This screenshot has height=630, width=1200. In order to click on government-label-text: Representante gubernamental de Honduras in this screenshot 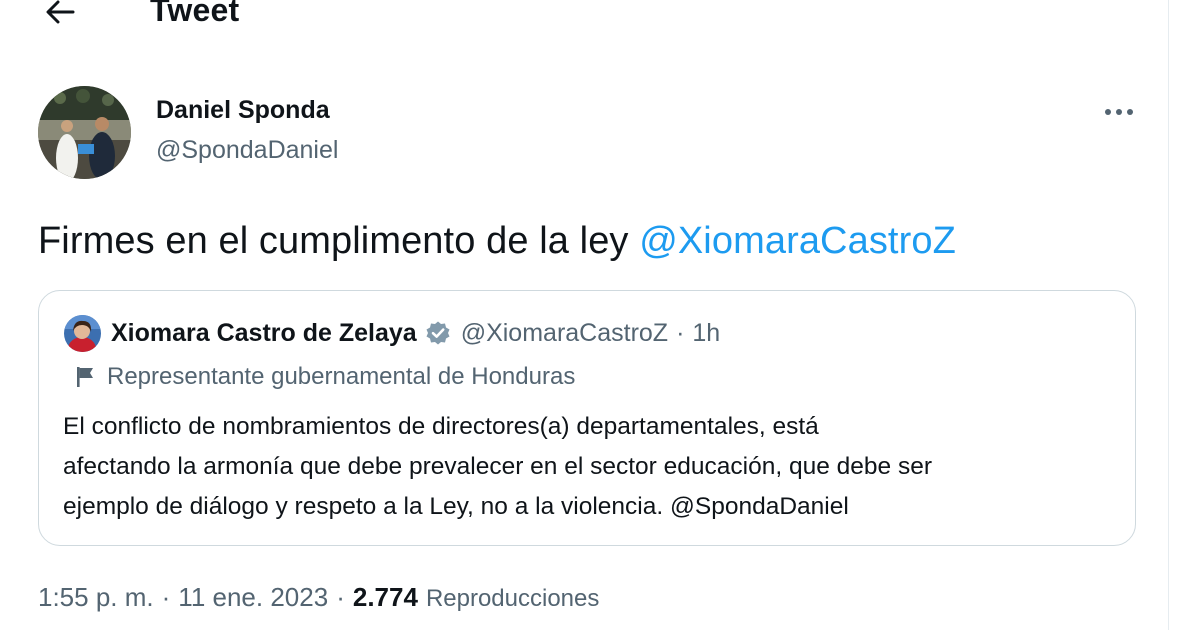, I will do `click(341, 376)`.